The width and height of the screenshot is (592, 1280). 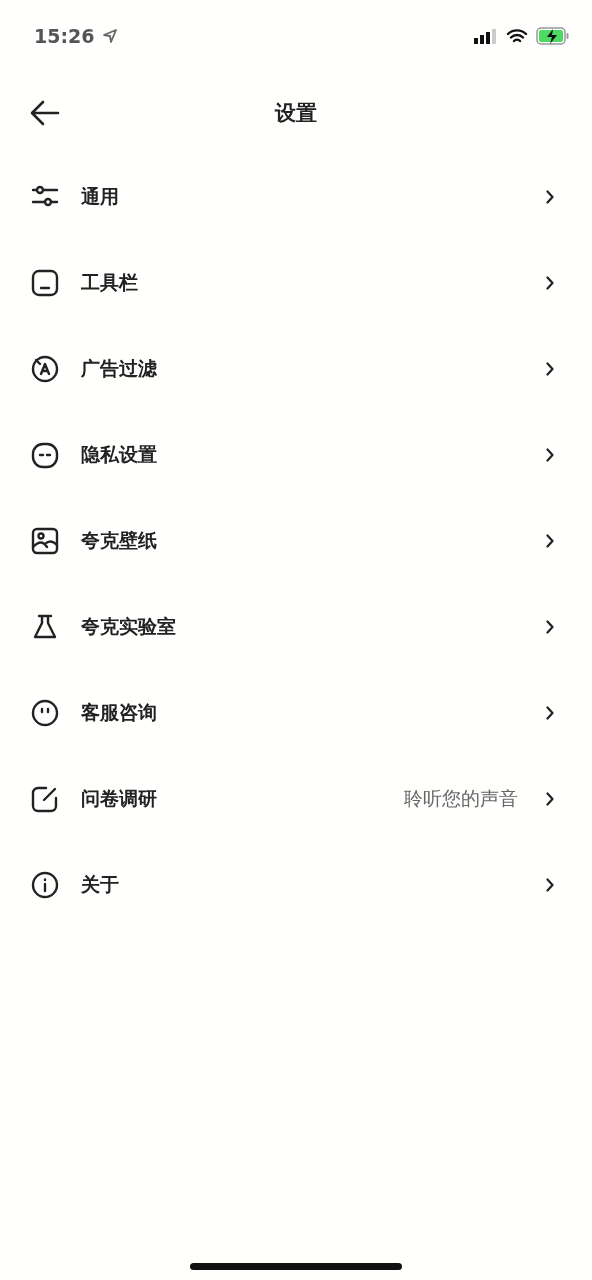 I want to click on status-time: 15:26, so click(x=64, y=36).